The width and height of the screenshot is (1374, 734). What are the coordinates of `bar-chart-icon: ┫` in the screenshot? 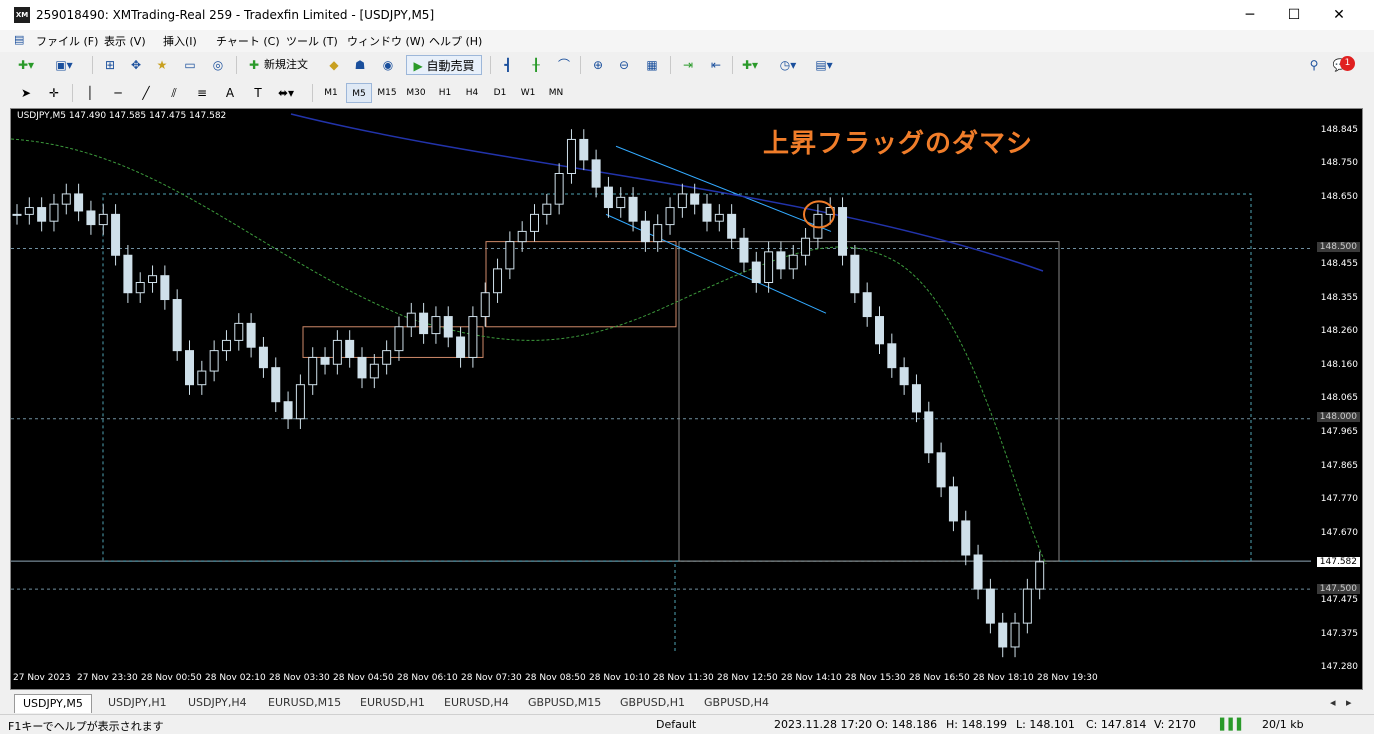 It's located at (508, 65).